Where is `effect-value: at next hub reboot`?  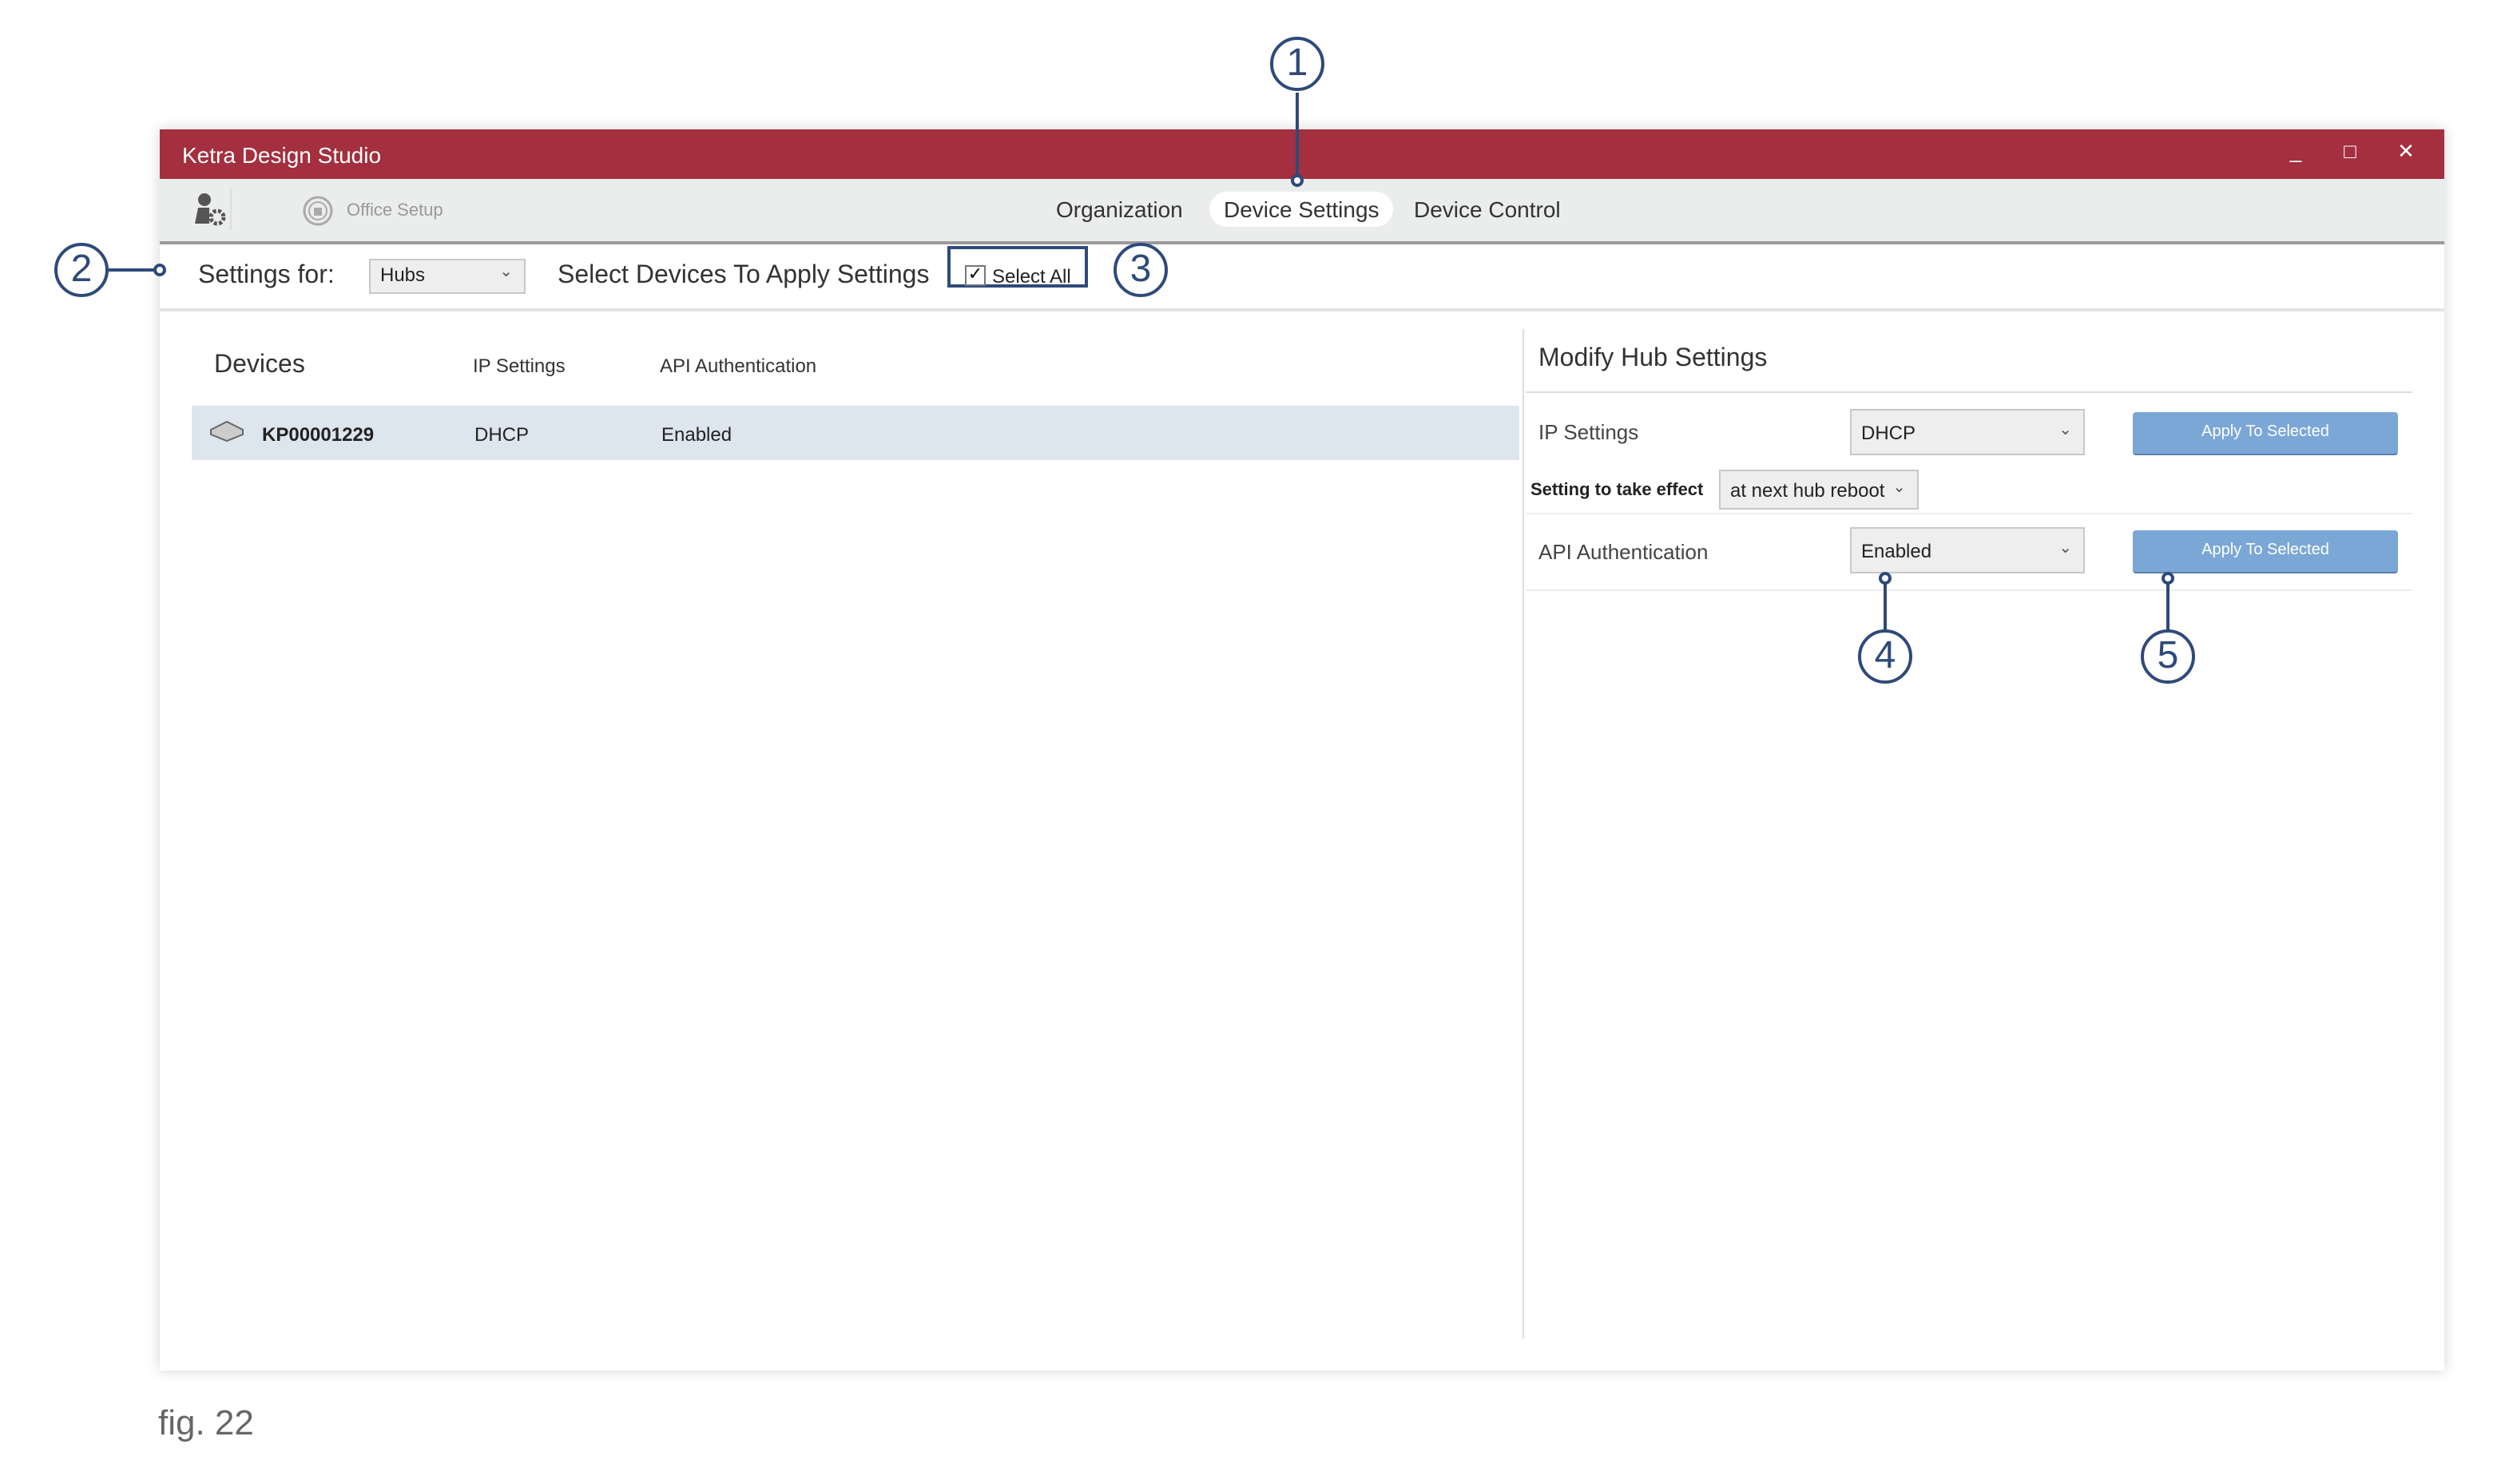
effect-value: at next hub reboot is located at coordinates (1807, 490).